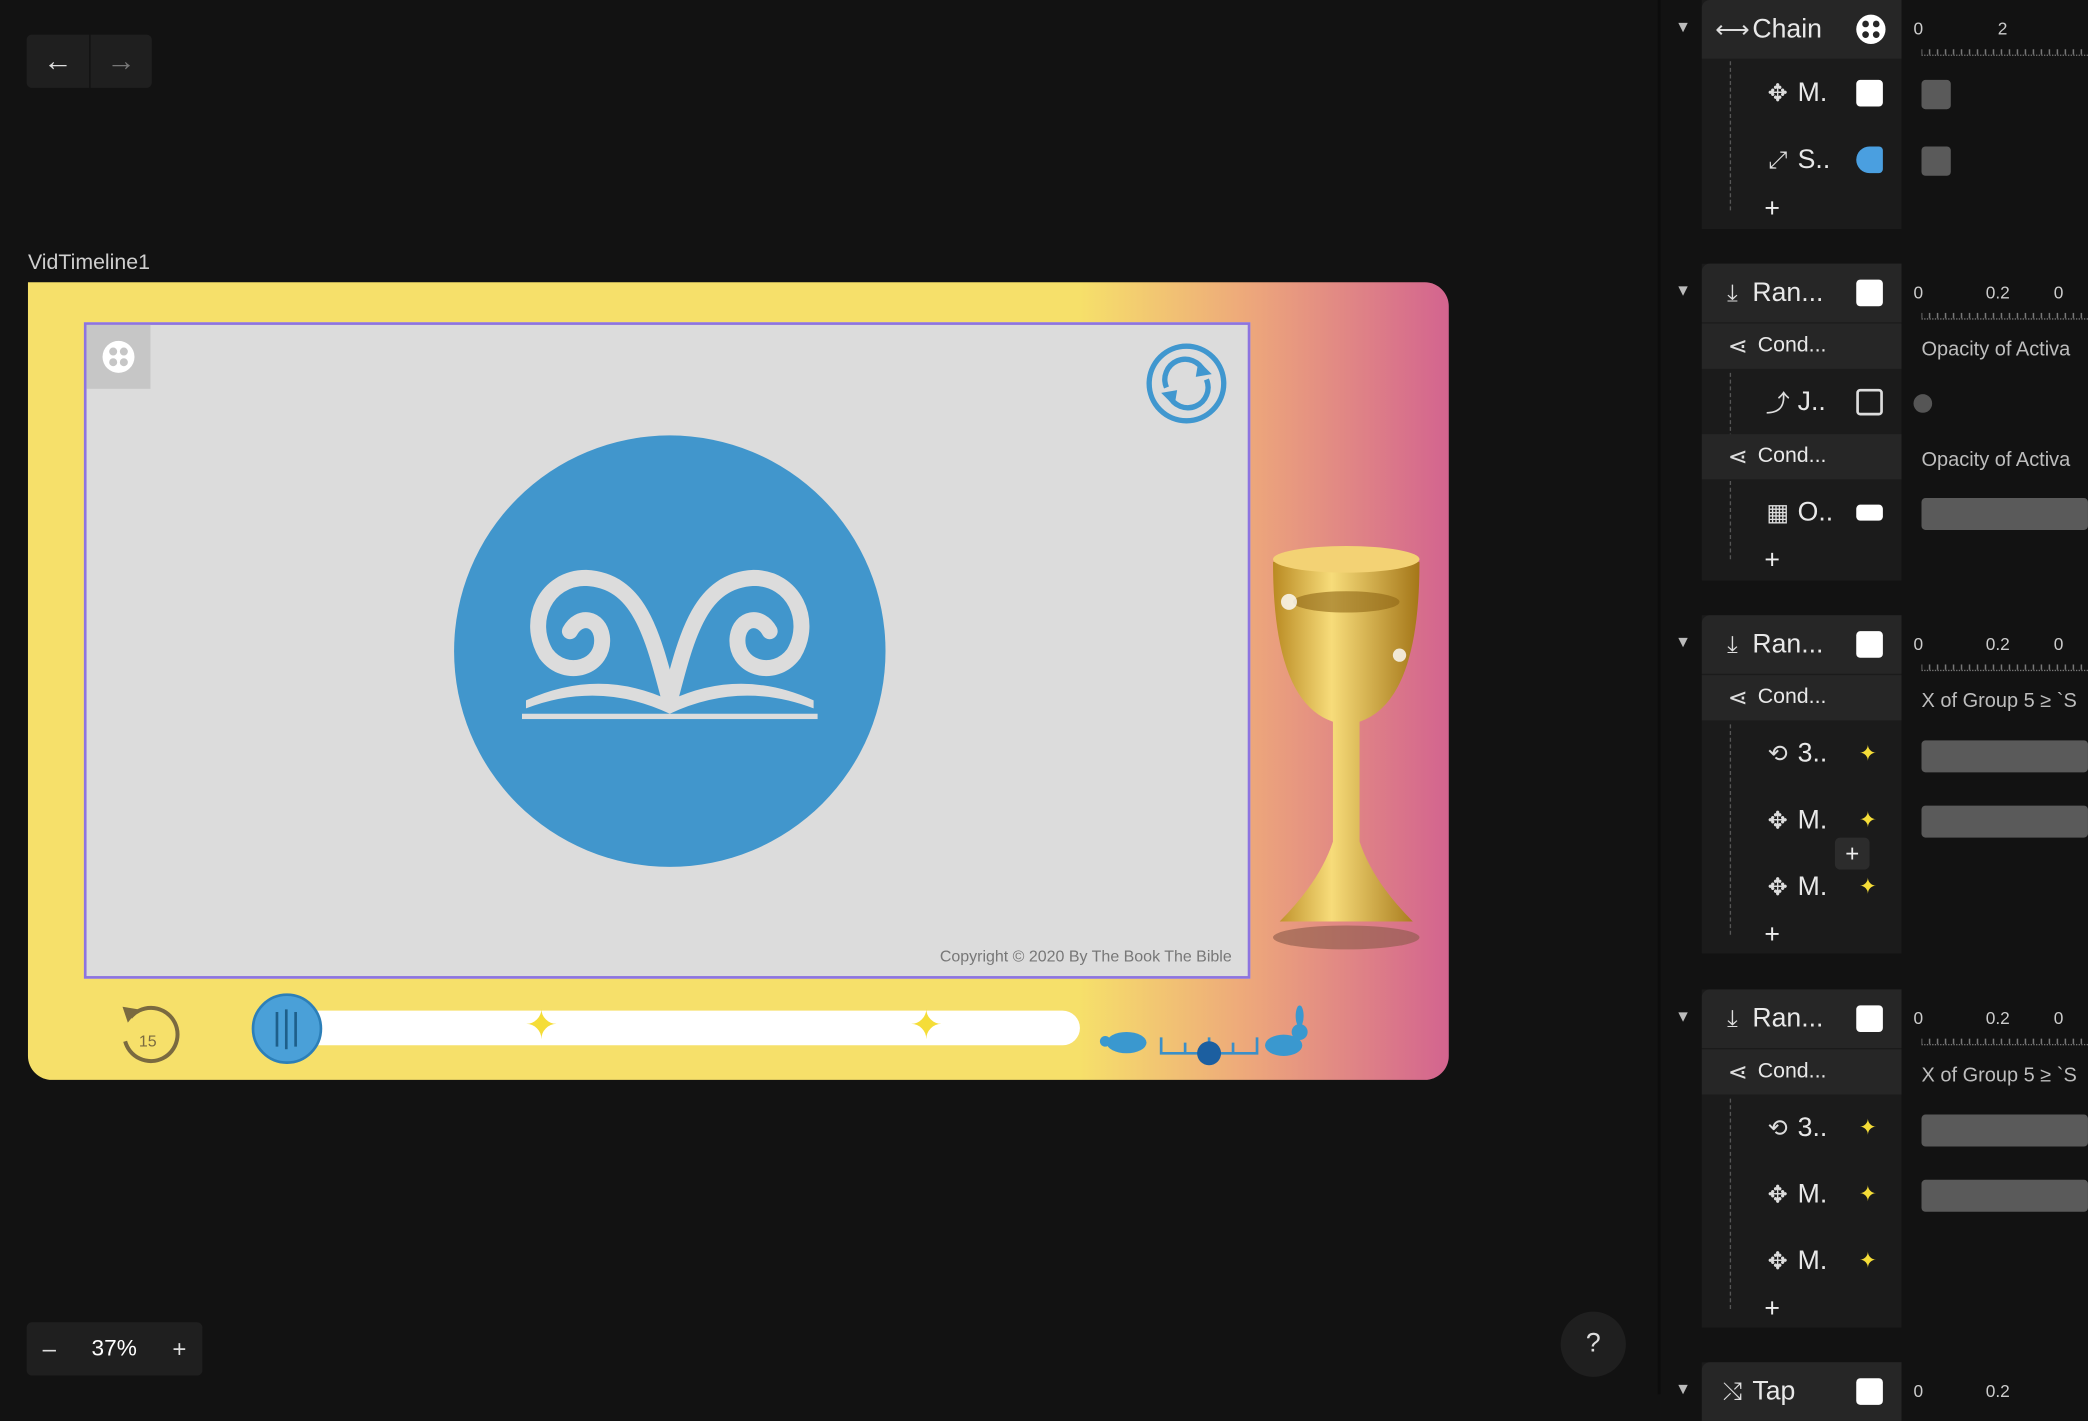  I want to click on timeline-track: ✦ ✦, so click(666, 1026).